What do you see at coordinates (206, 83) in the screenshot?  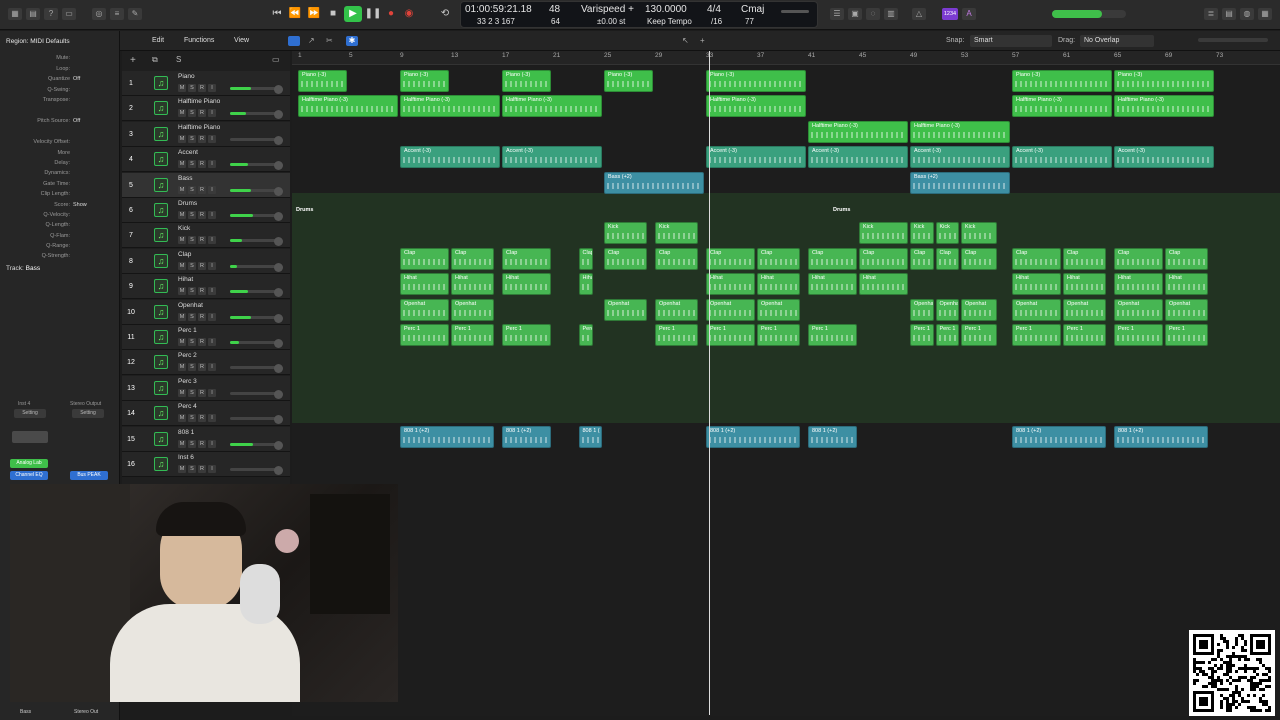 I see `track-header: 1 ♫ Piano M S R I` at bounding box center [206, 83].